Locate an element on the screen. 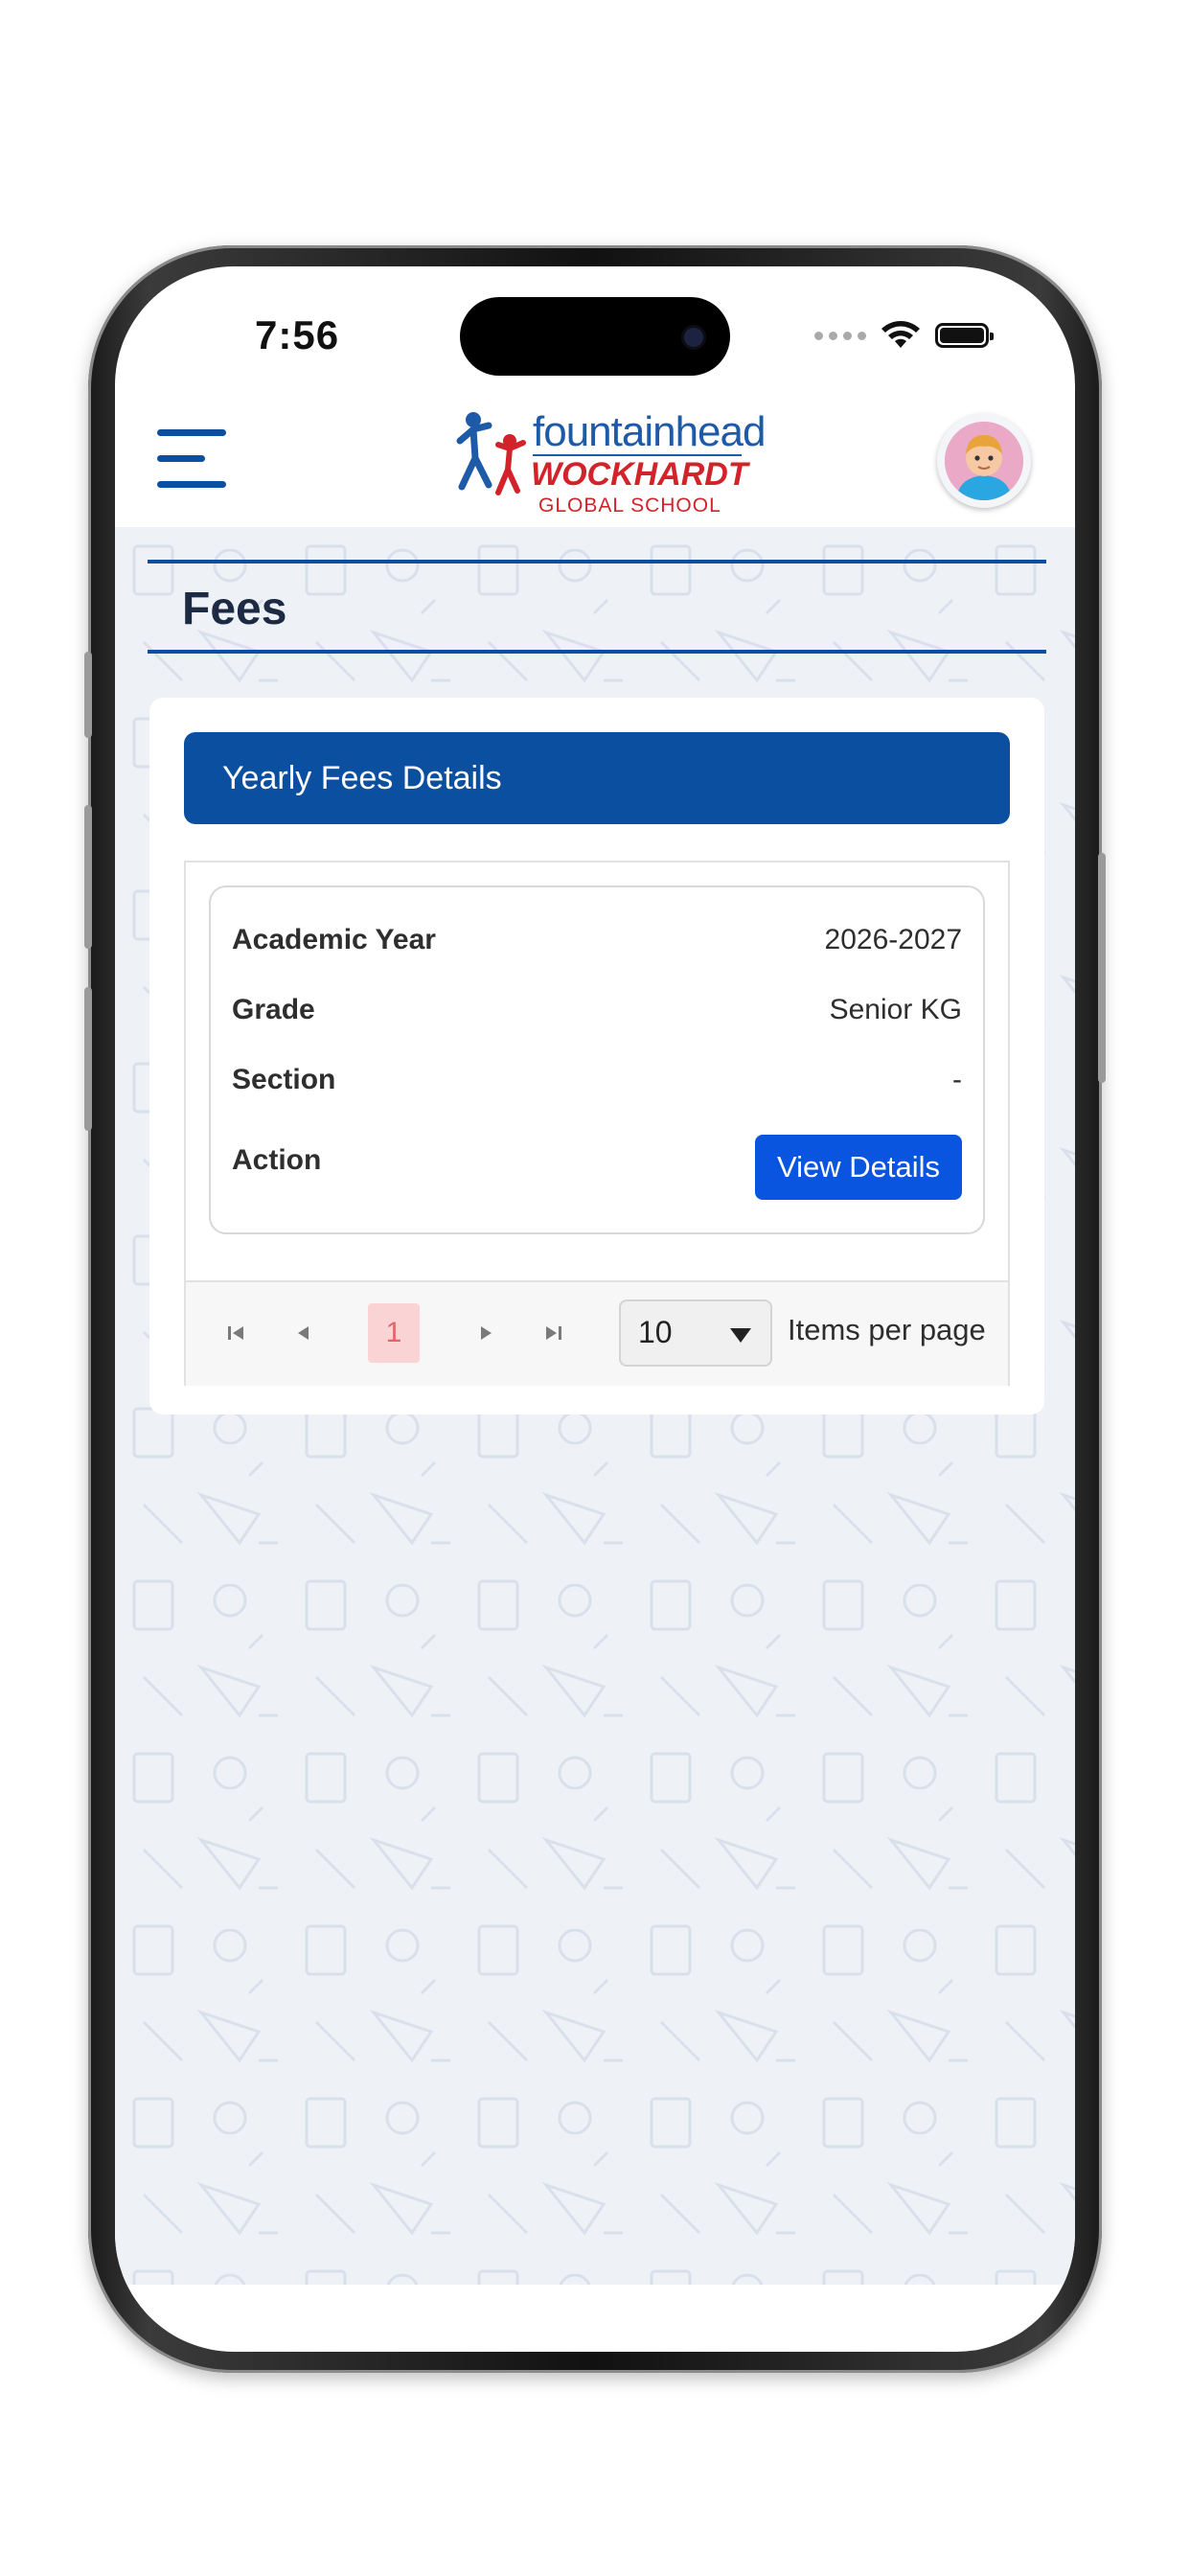  logo-text-line3: GLOBAL SCHOOL is located at coordinates (630, 506).